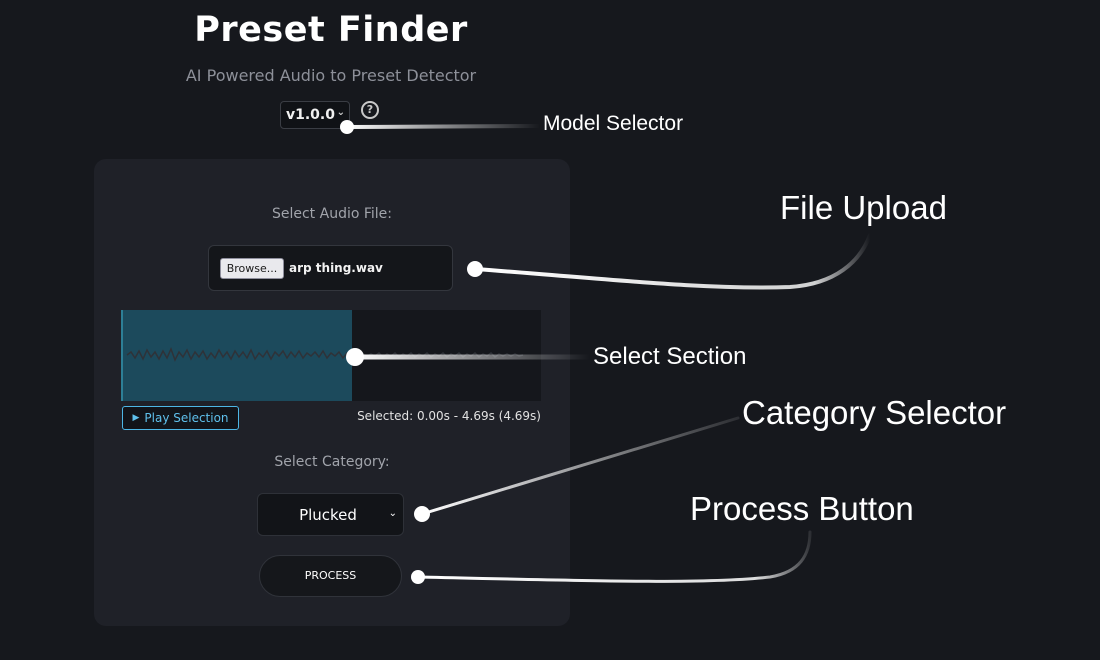  Describe the element at coordinates (236, 355) in the screenshot. I see `waveform-selection` at that location.